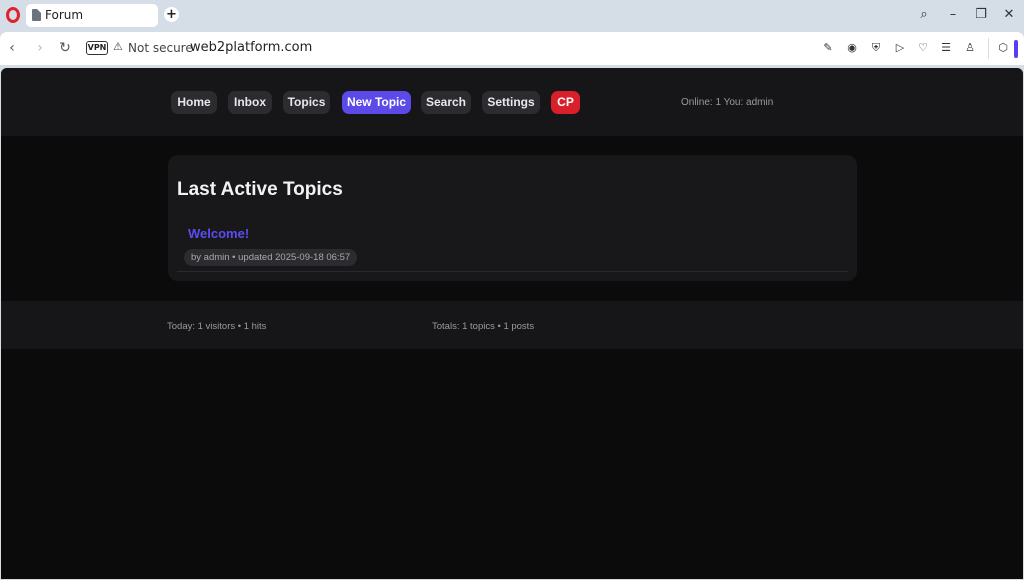 This screenshot has width=1024, height=580. I want to click on restore-icon: ❐, so click(981, 15).